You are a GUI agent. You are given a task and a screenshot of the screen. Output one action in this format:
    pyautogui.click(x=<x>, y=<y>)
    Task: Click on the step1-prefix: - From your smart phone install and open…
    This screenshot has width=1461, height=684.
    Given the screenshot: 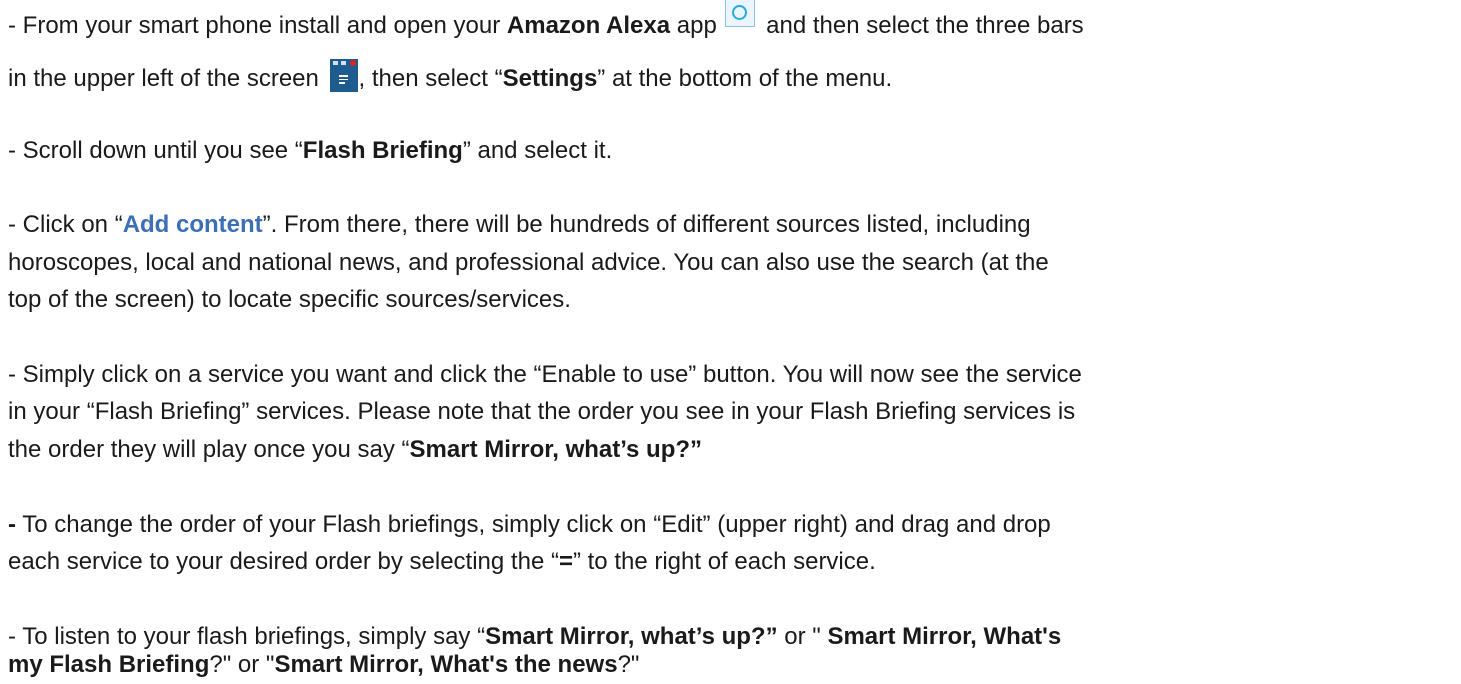 What is the action you would take?
    pyautogui.click(x=257, y=25)
    